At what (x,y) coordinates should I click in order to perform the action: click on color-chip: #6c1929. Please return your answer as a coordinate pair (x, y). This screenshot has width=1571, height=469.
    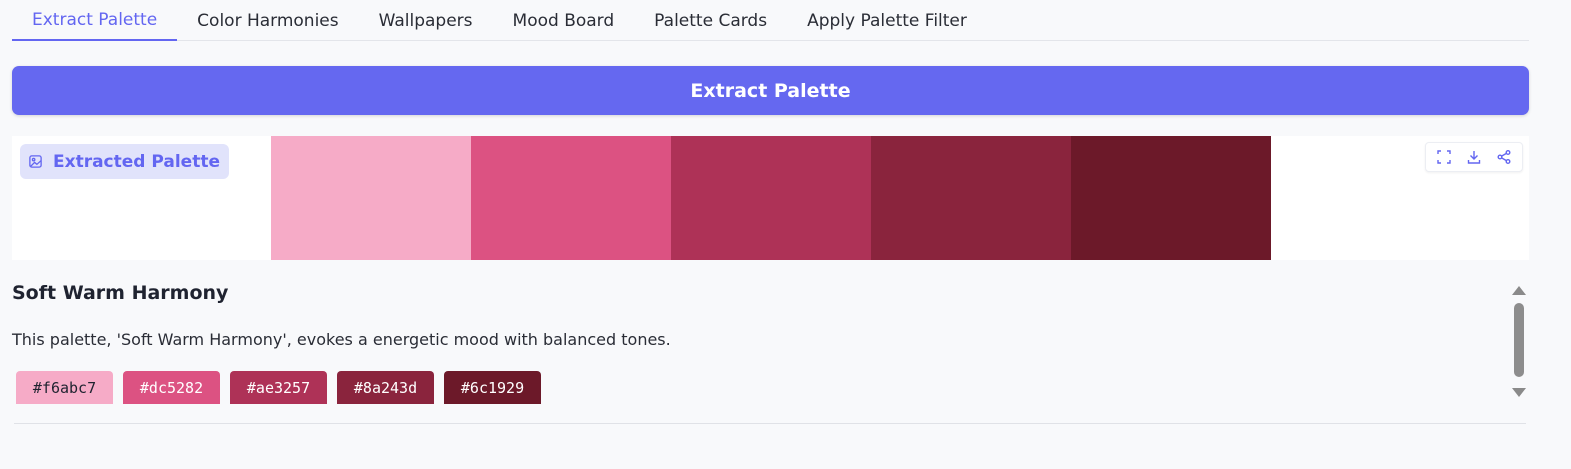
    Looking at the image, I should click on (492, 387).